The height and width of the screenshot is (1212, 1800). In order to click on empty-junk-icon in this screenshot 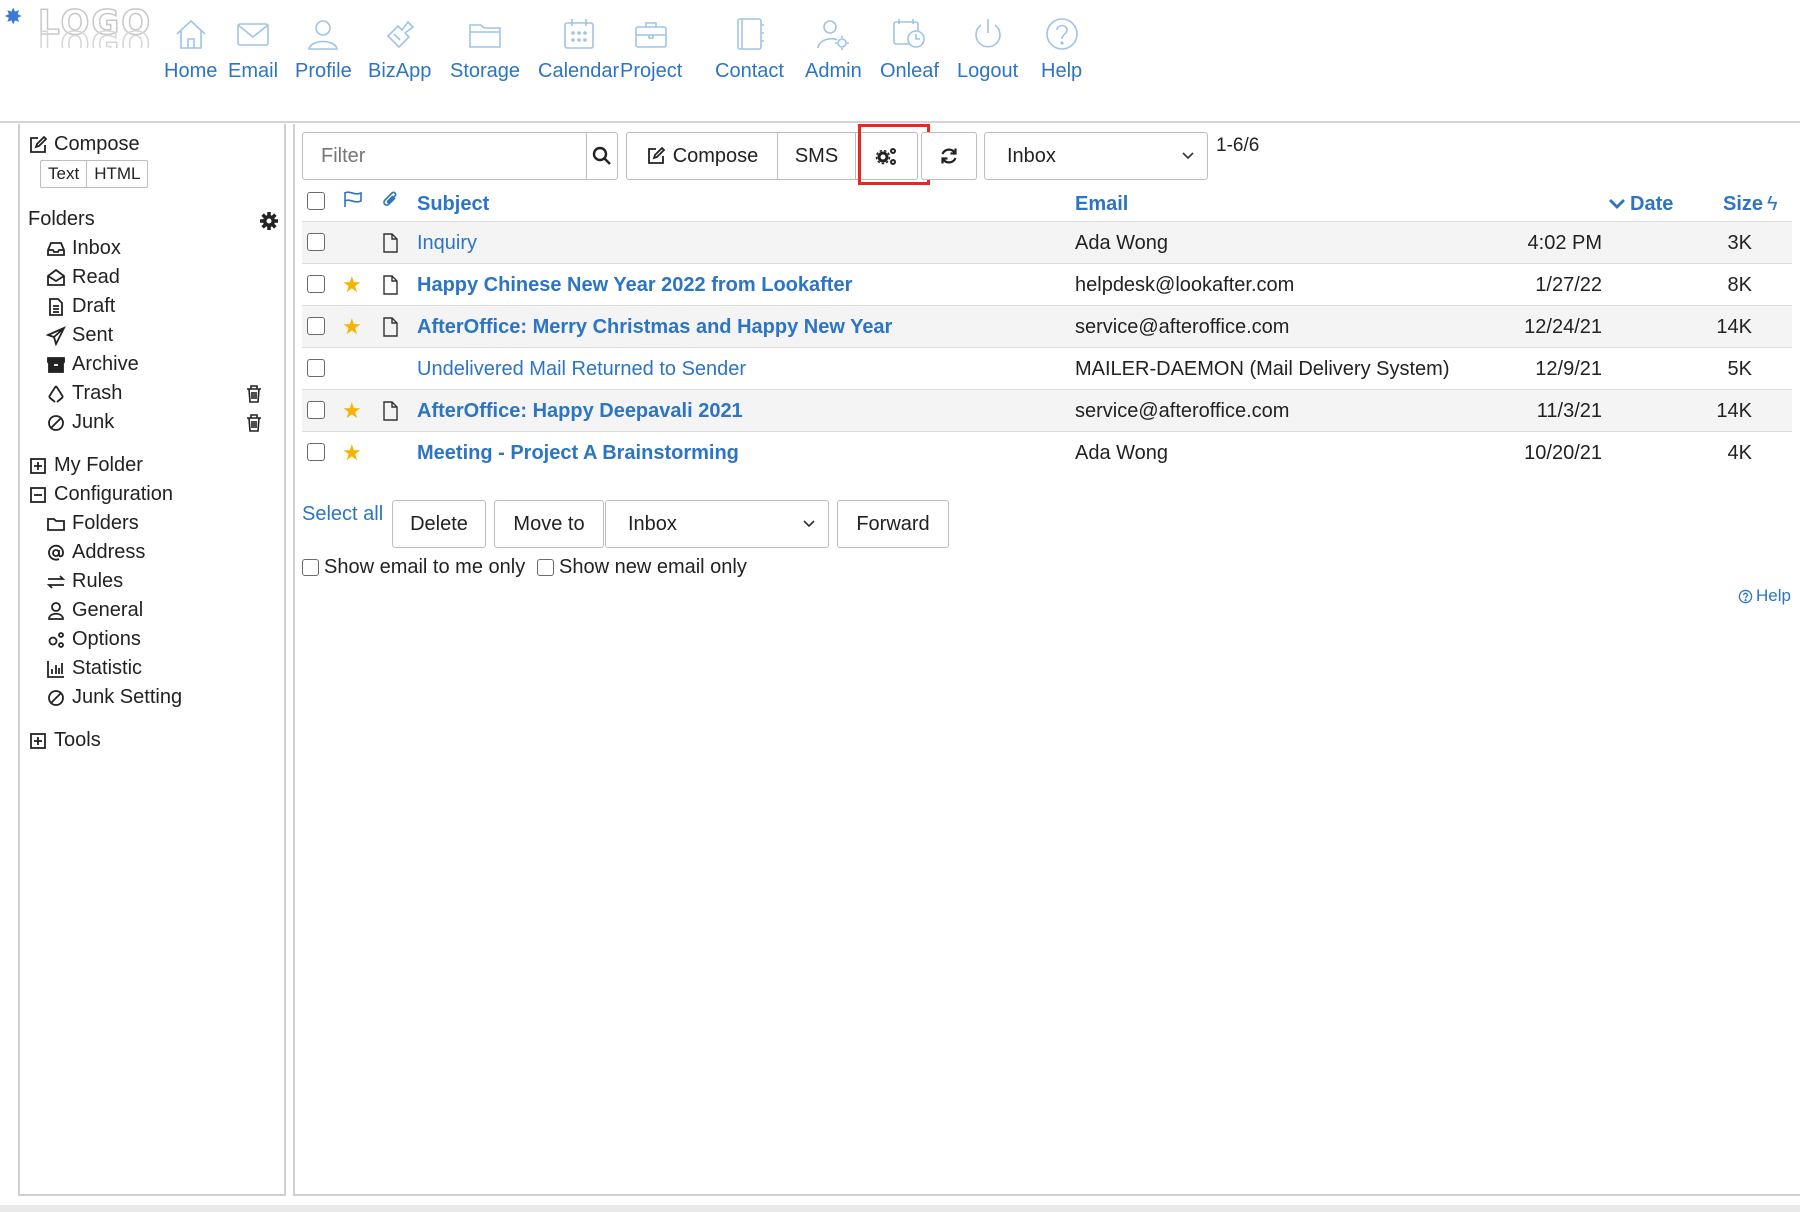, I will do `click(254, 423)`.